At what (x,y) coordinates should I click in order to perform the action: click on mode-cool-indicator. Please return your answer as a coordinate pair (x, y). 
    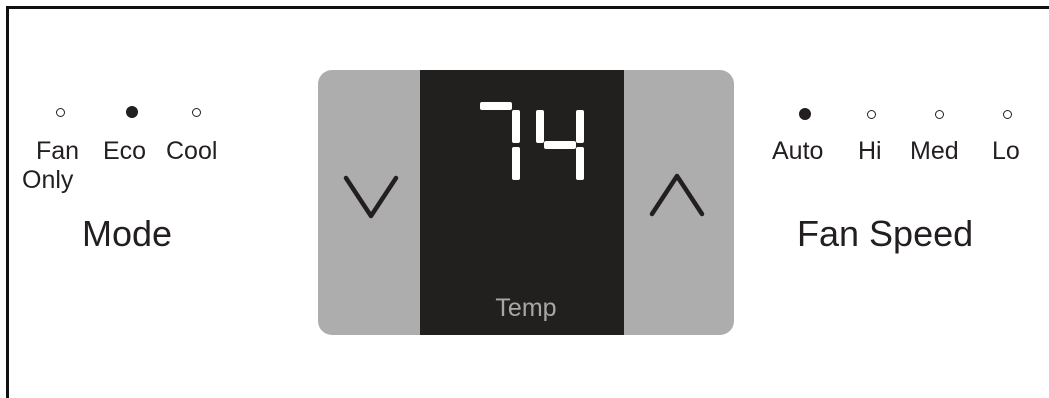
    Looking at the image, I should click on (196, 112).